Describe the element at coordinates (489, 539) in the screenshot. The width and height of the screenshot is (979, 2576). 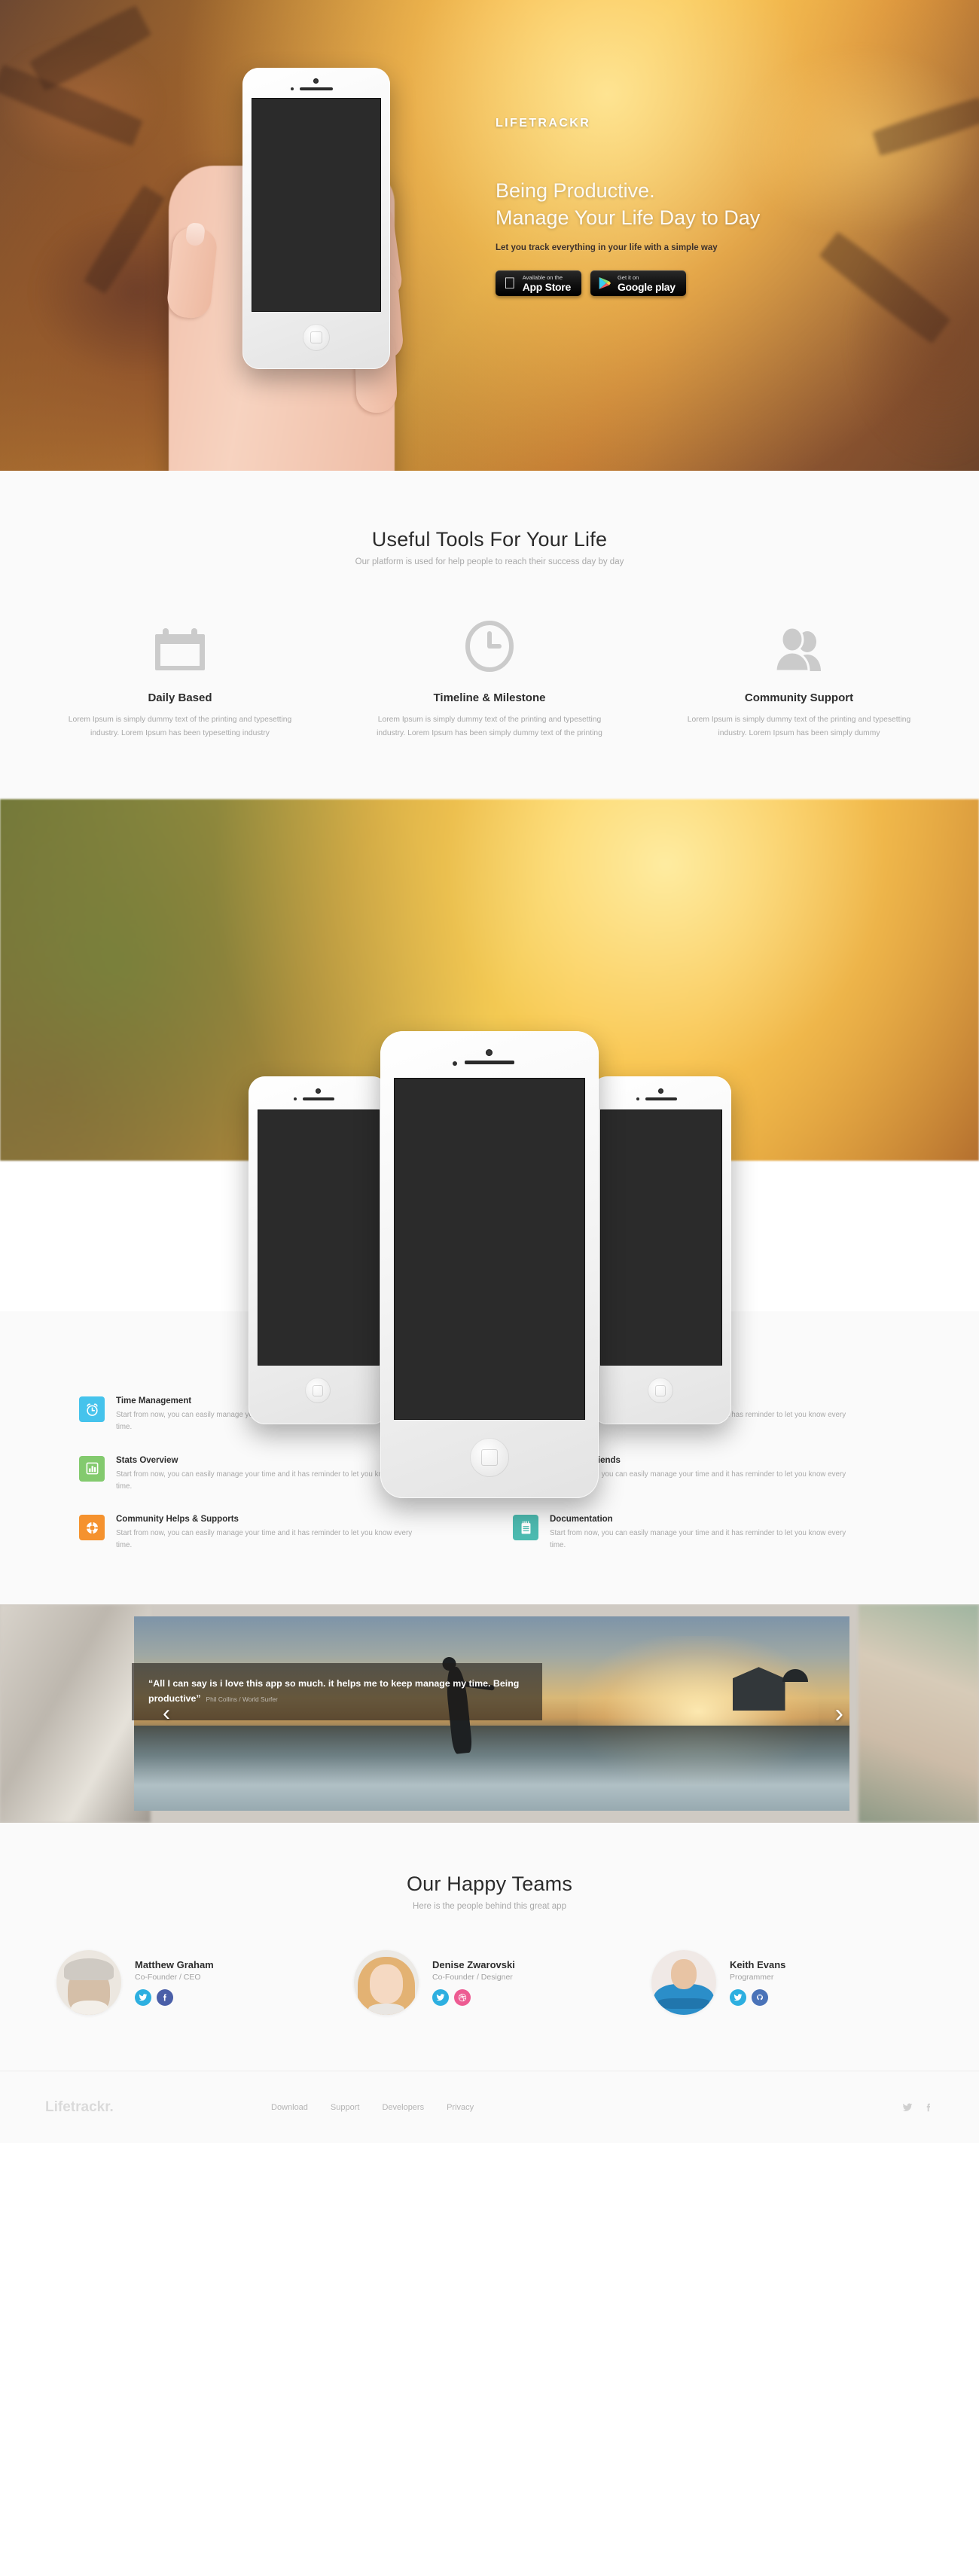
I see `tools-title: Useful Tools For Your Life` at that location.